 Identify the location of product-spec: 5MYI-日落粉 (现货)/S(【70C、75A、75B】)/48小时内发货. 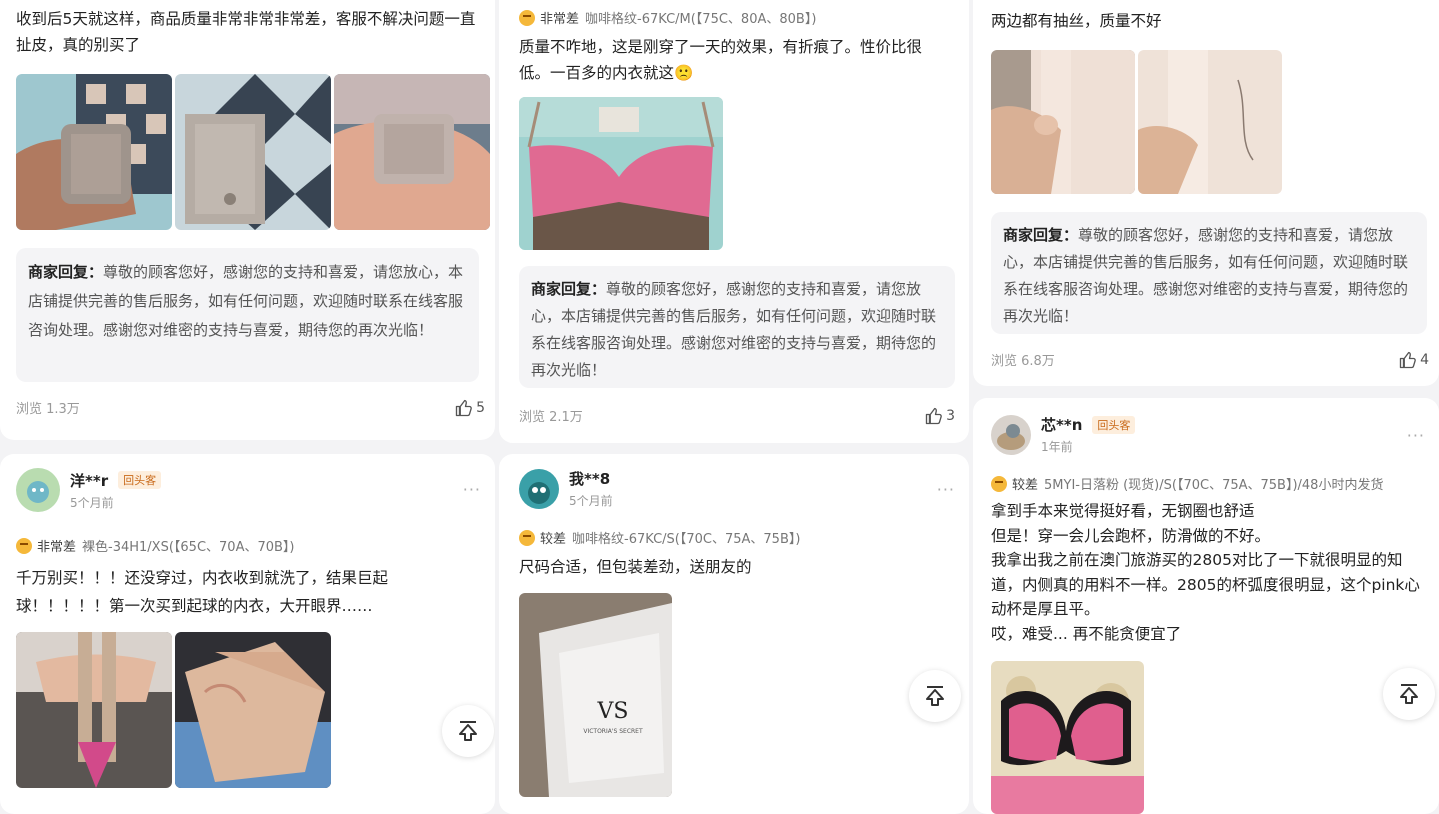
(1214, 485).